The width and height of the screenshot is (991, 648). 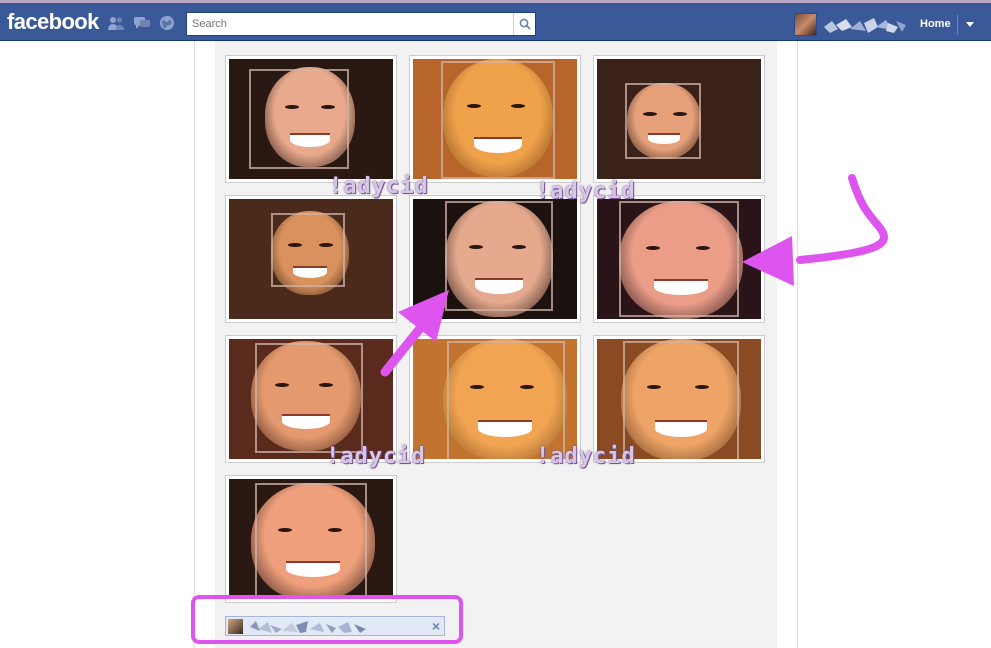 I want to click on annotation-arrow-curved, so click(x=815, y=230).